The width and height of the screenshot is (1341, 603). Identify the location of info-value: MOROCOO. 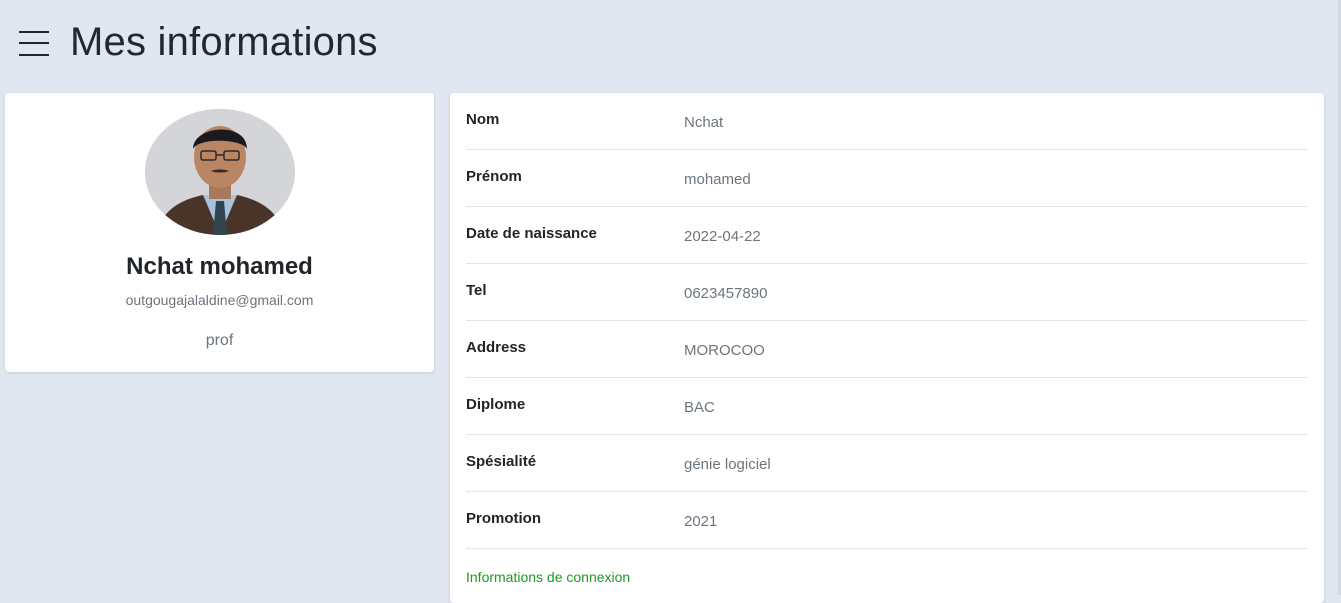
(724, 350).